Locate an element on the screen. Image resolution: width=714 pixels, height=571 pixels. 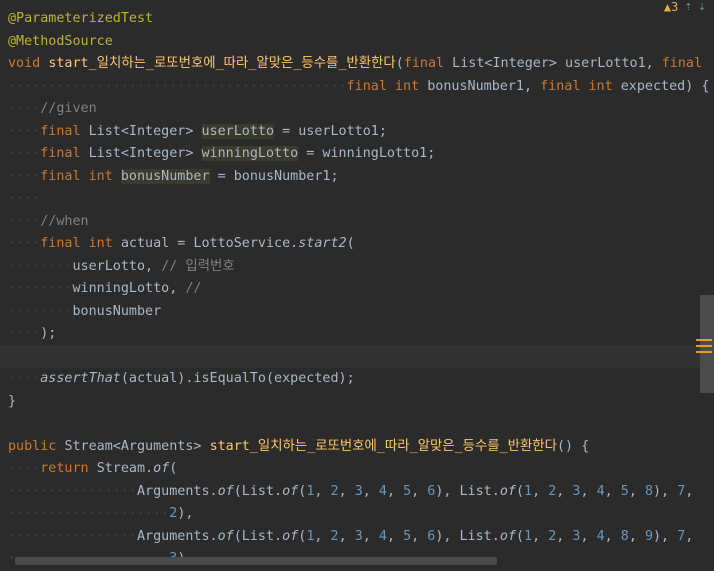
code-token: ); is located at coordinates (48, 333).